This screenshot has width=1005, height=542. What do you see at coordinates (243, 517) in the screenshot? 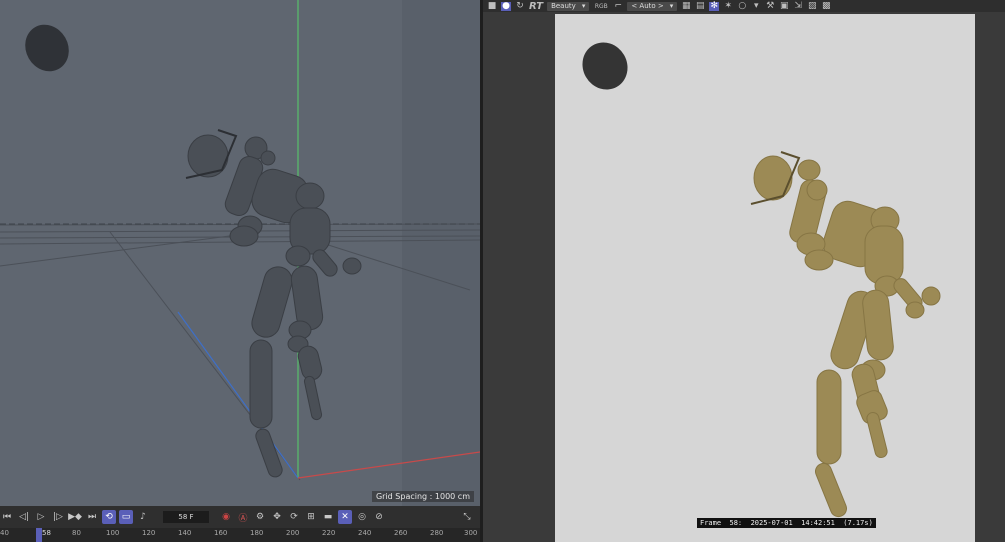
I see `autokey-icon: Ⓐ` at bounding box center [243, 517].